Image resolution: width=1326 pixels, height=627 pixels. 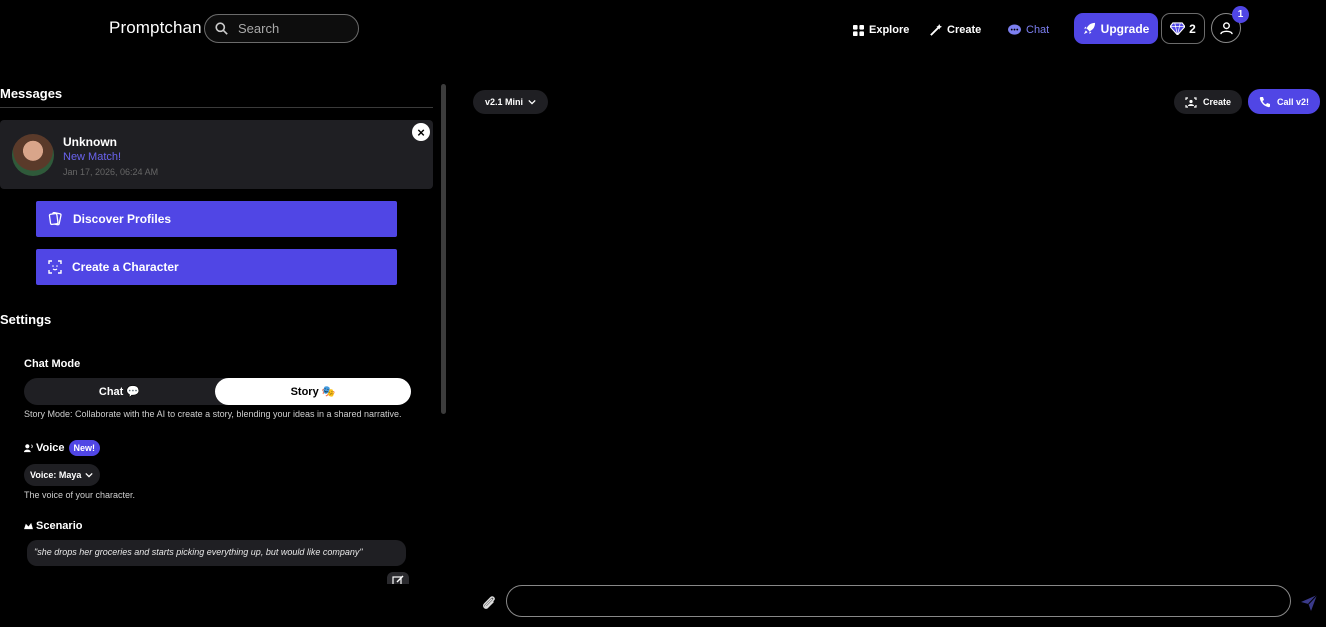 I want to click on gems-counter: 2, so click(x=1183, y=28).